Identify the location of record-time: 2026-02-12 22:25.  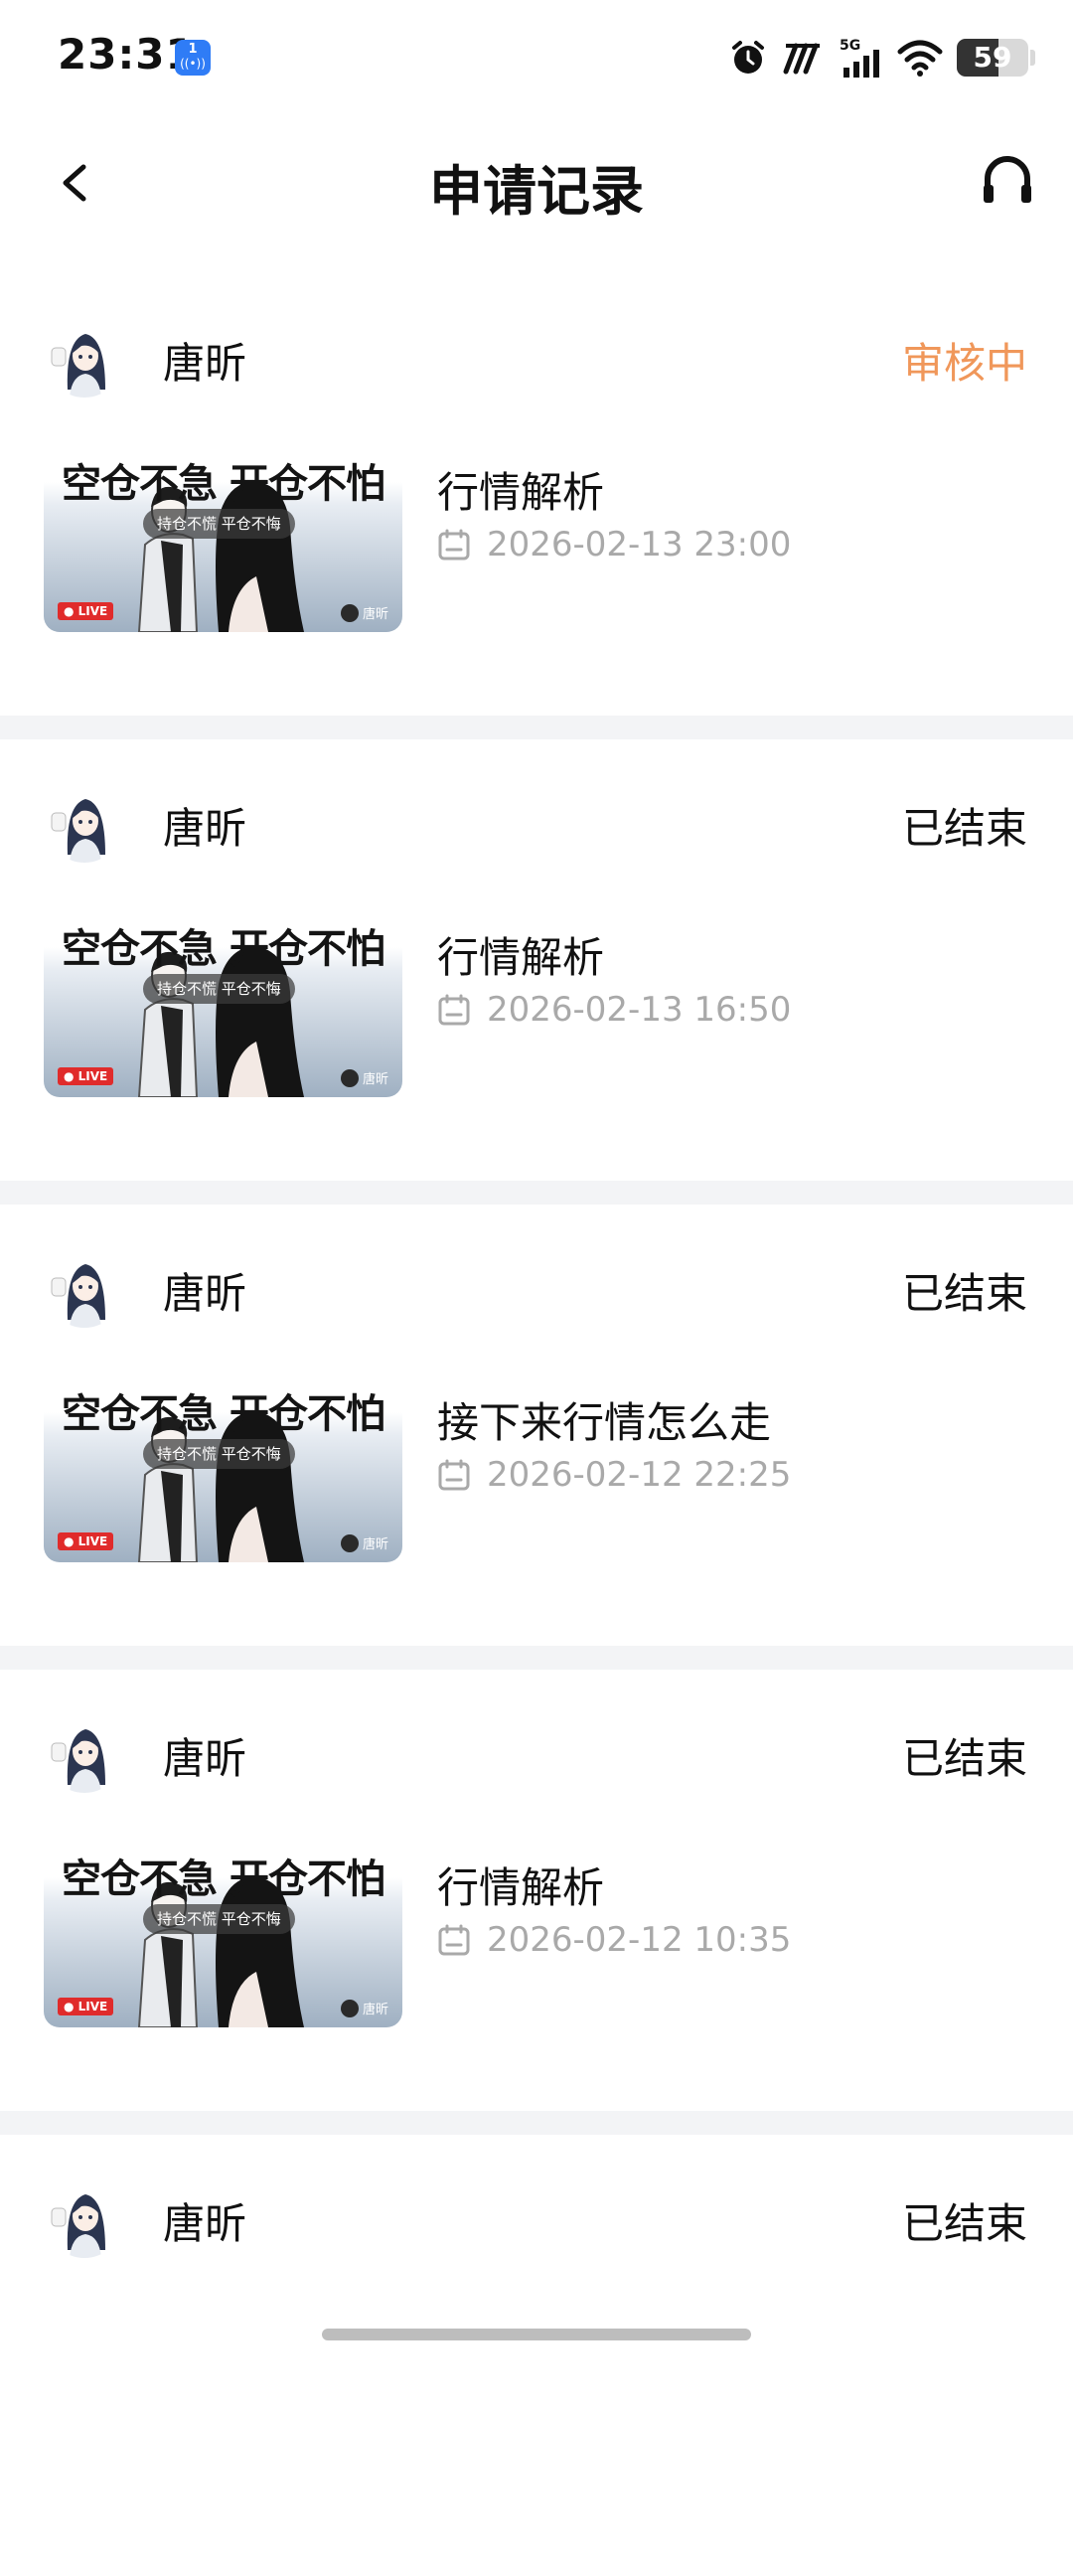
(614, 1475).